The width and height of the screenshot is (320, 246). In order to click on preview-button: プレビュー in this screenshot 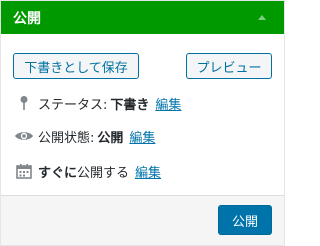, I will do `click(229, 66)`.